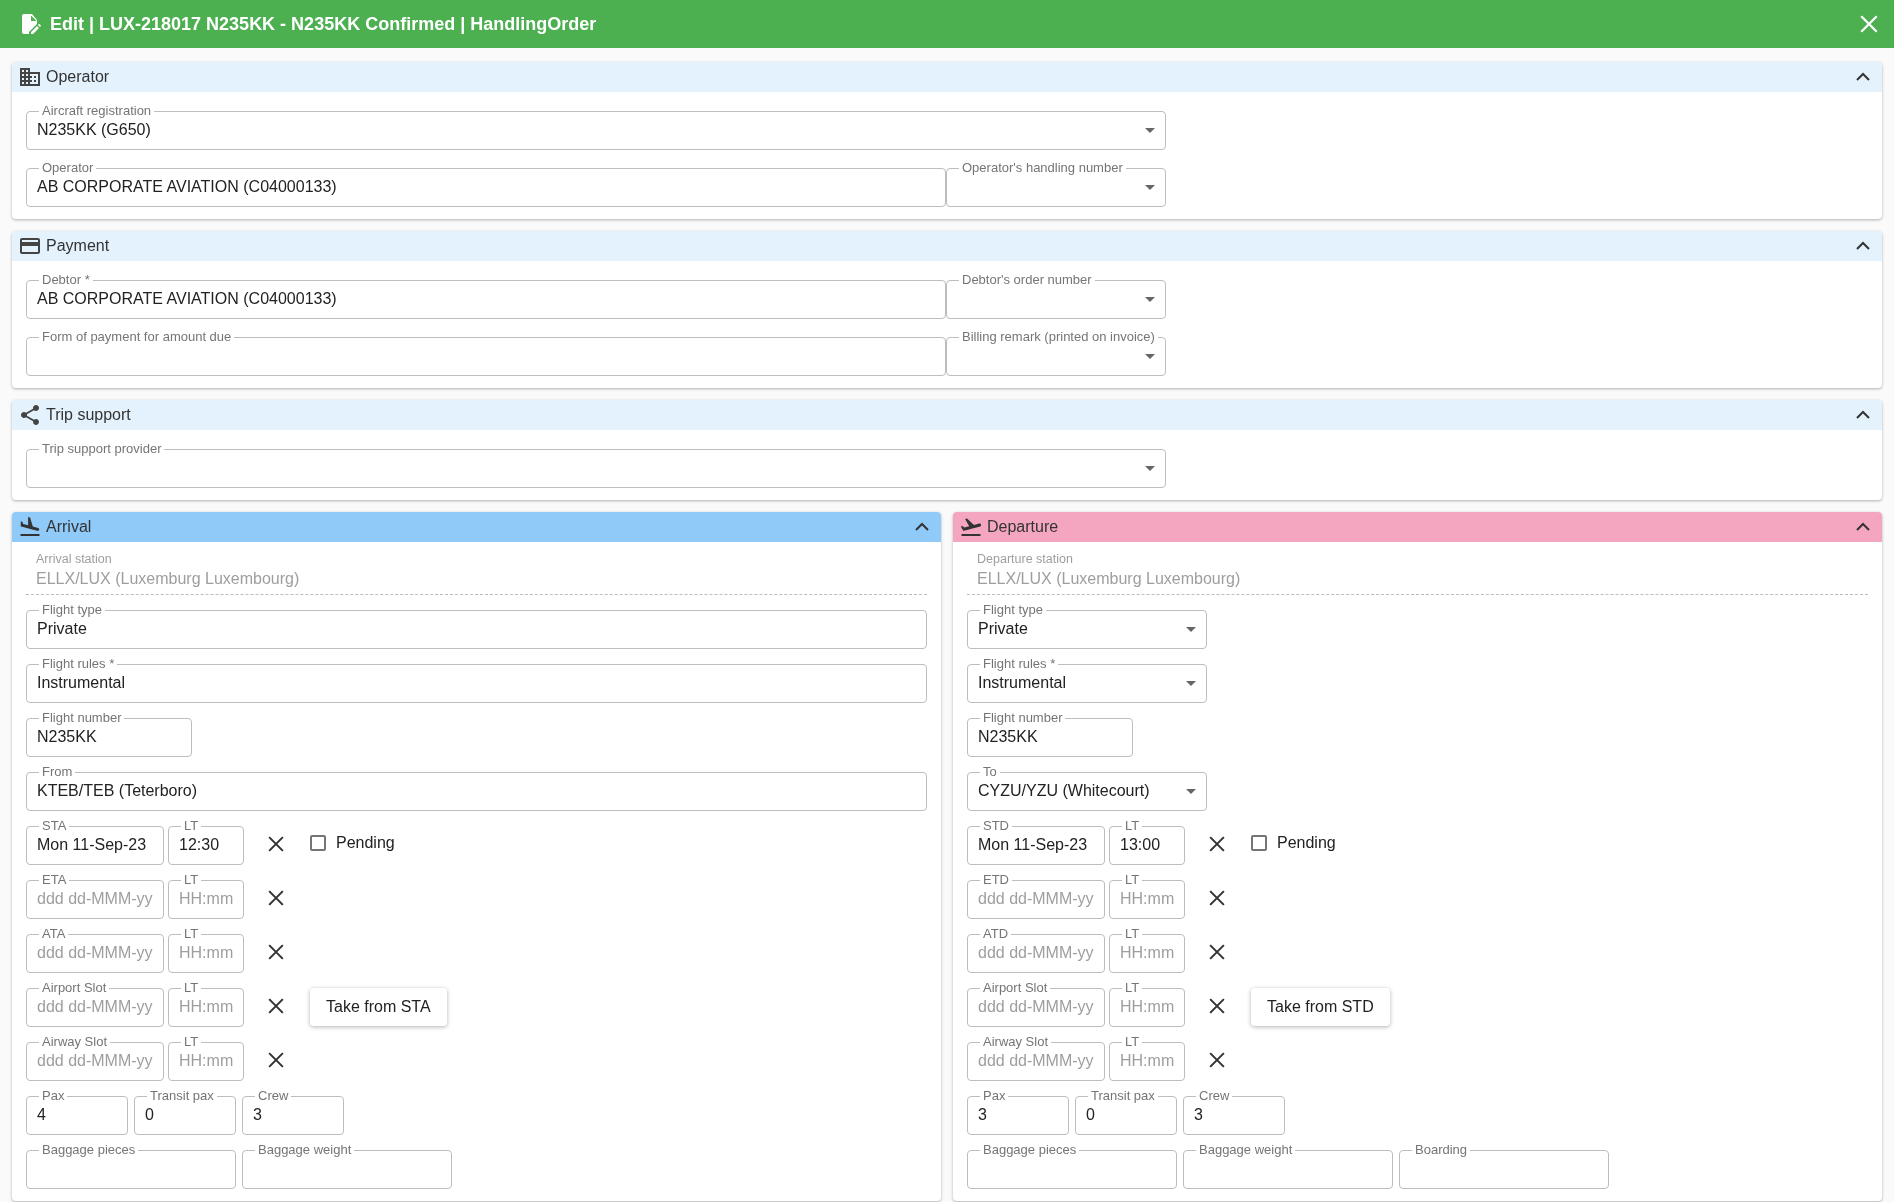  What do you see at coordinates (30, 415) in the screenshot?
I see `share-icon` at bounding box center [30, 415].